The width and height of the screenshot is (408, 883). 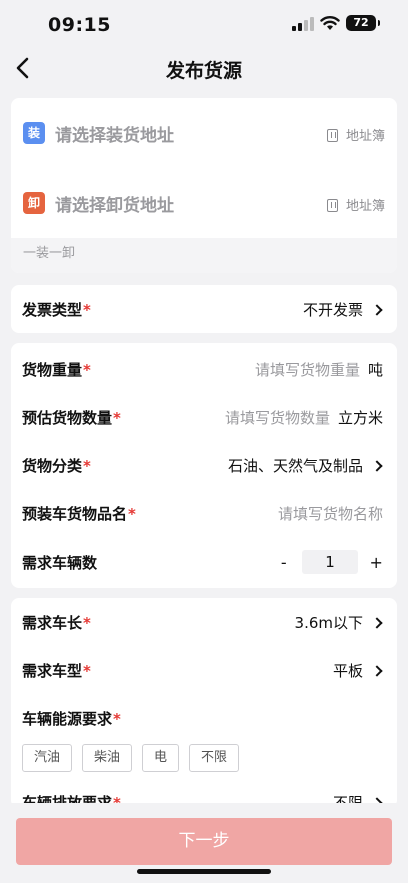 I want to click on cellular-signal-icon, so click(x=304, y=24).